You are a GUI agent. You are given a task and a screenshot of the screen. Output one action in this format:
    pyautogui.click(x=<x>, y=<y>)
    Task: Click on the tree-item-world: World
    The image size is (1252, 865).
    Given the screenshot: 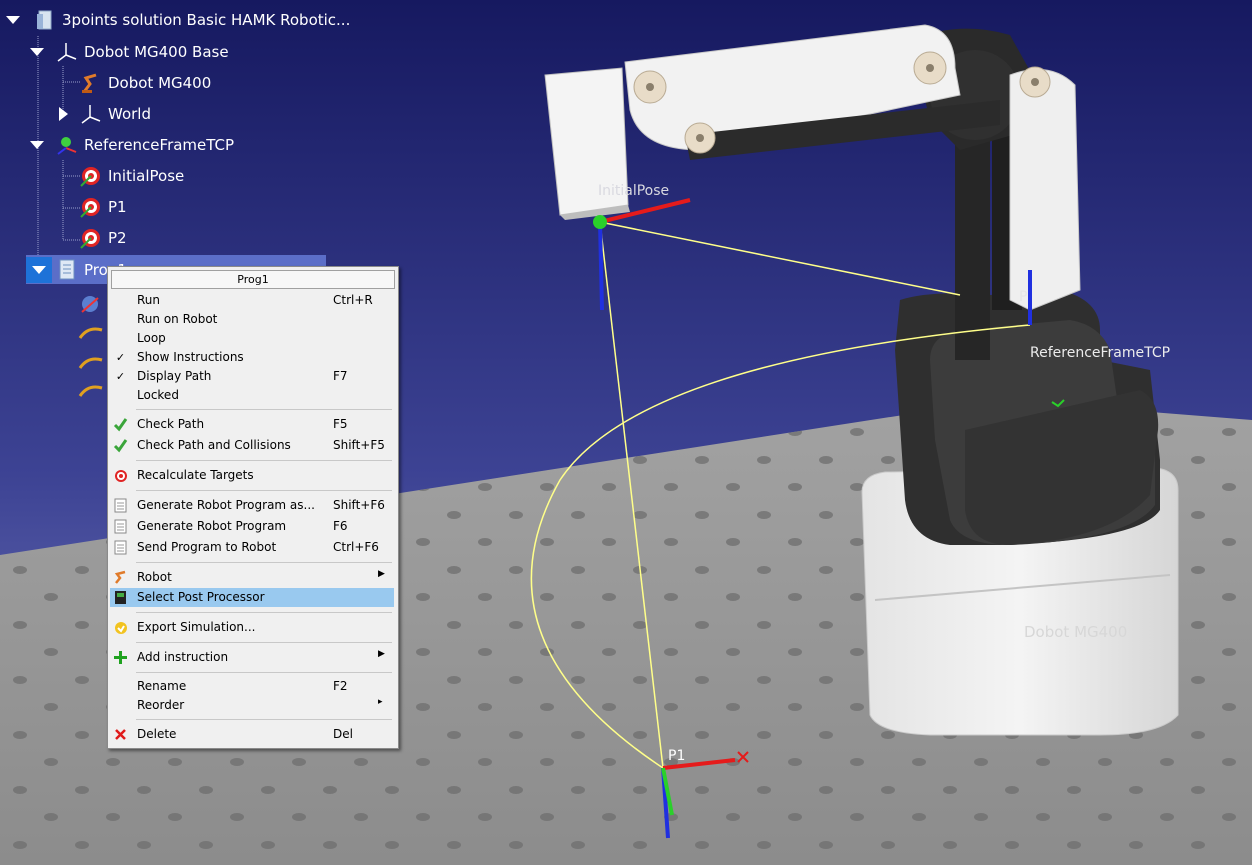 What is the action you would take?
    pyautogui.click(x=102, y=114)
    